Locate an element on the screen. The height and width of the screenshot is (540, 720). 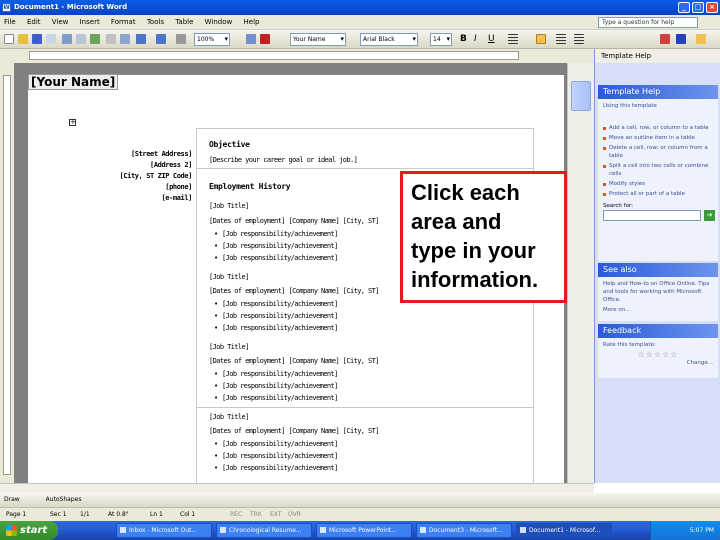
status-trk: TRK is located at coordinates (256, 514).